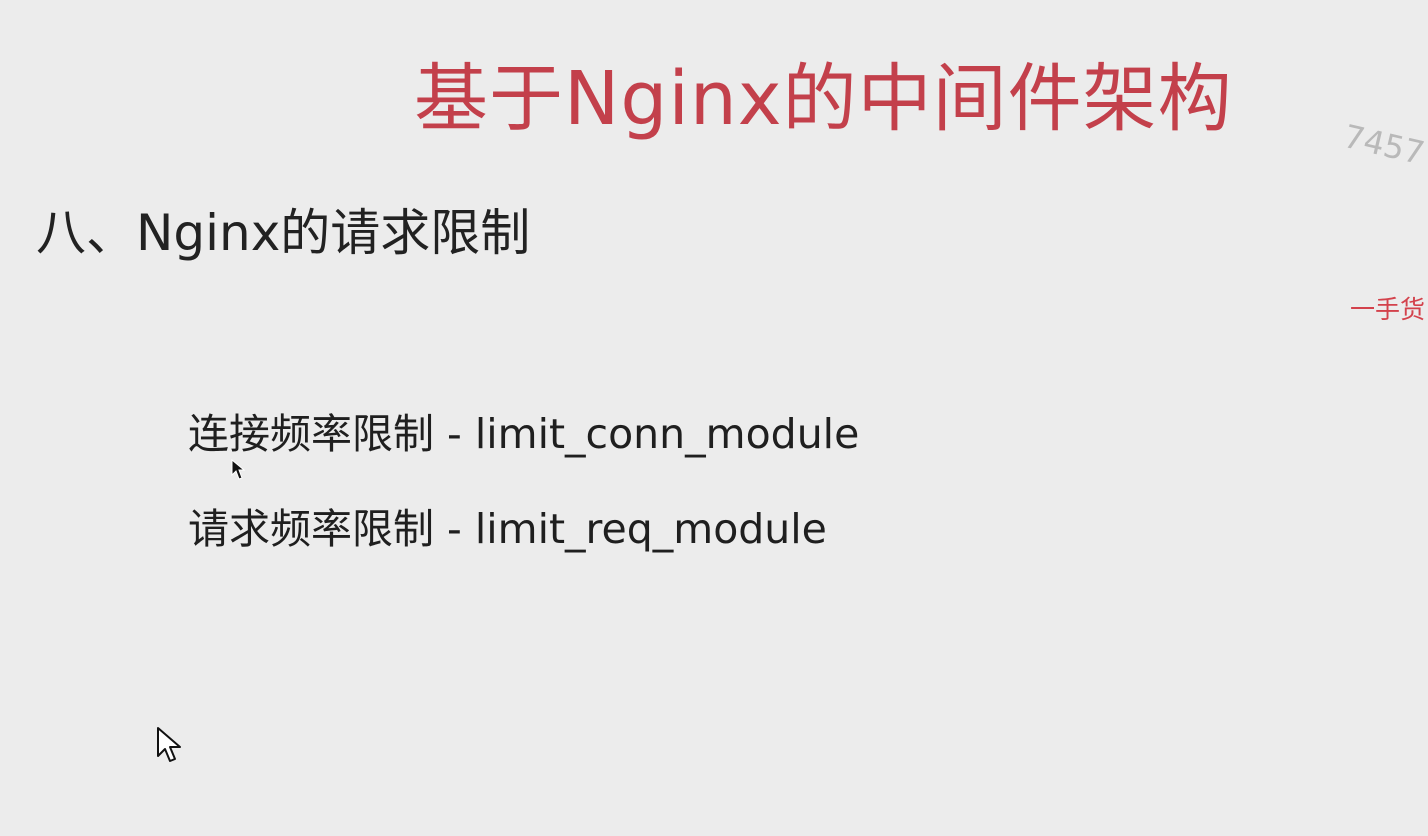 The height and width of the screenshot is (836, 1428). Describe the element at coordinates (823, 99) in the screenshot. I see `slide-title: 基于Nginx的中间件架构` at that location.